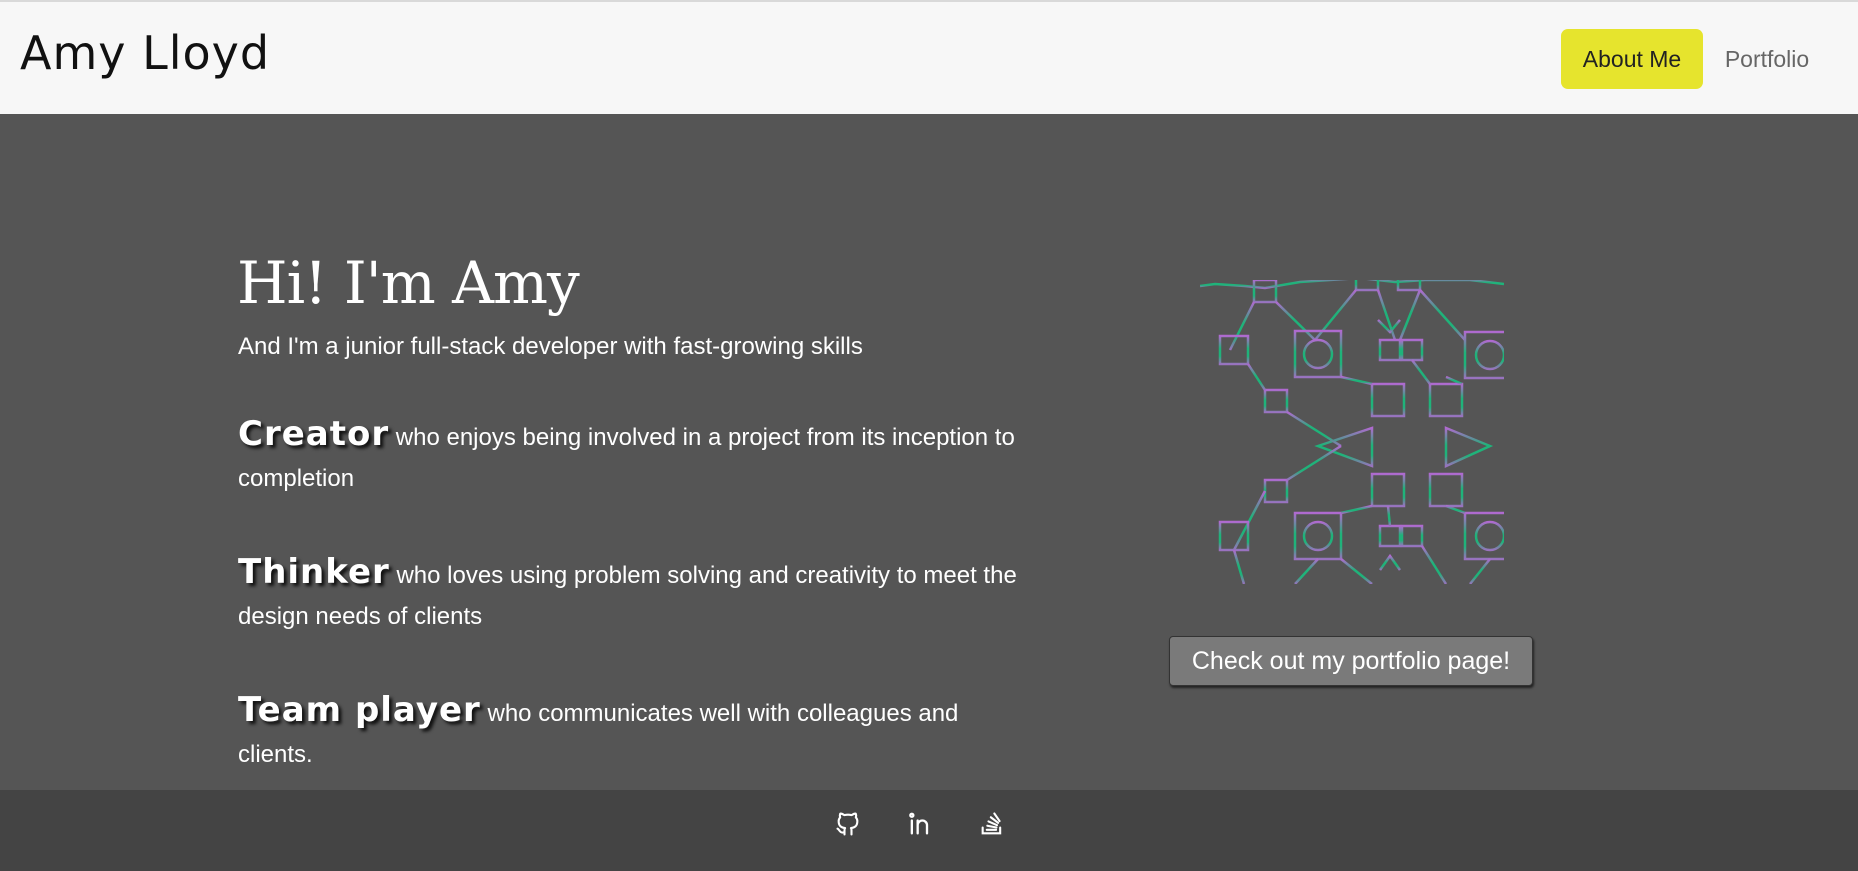 The image size is (1858, 871). I want to click on github-icon, so click(848, 824).